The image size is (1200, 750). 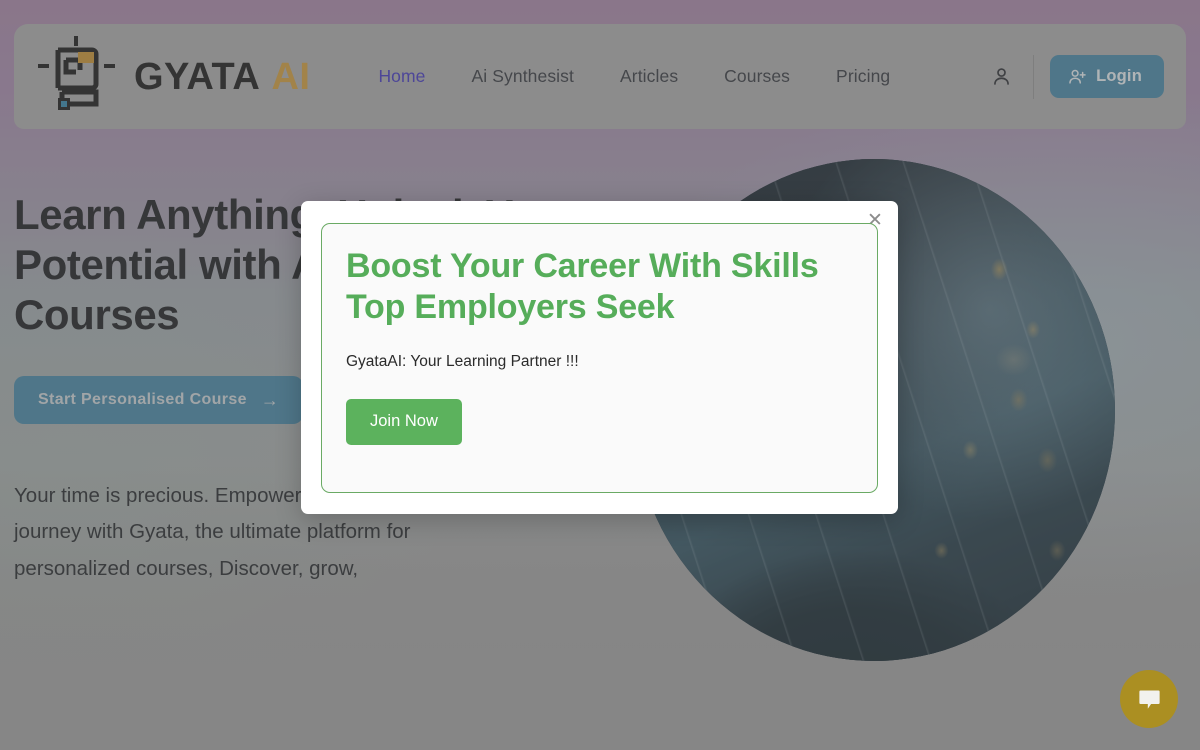 I want to click on chat-widget-button, so click(x=1149, y=699).